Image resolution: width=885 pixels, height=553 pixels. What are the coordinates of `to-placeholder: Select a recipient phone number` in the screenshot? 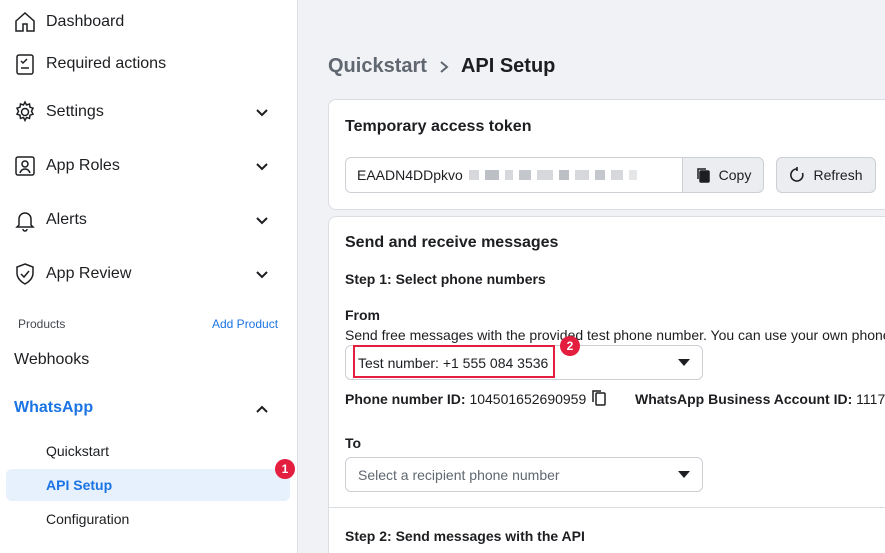 It's located at (459, 474).